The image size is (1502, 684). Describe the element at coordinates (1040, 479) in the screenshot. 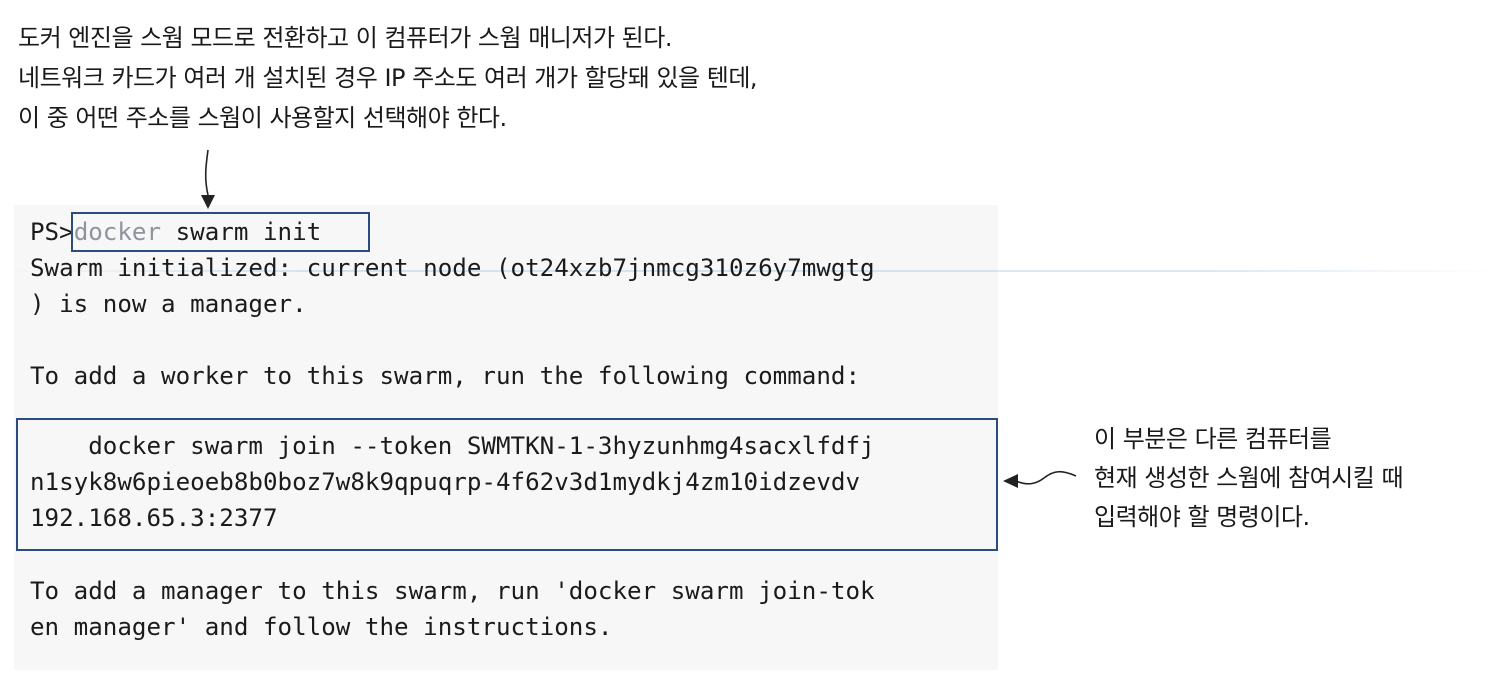

I see `side-callout-arrow` at that location.